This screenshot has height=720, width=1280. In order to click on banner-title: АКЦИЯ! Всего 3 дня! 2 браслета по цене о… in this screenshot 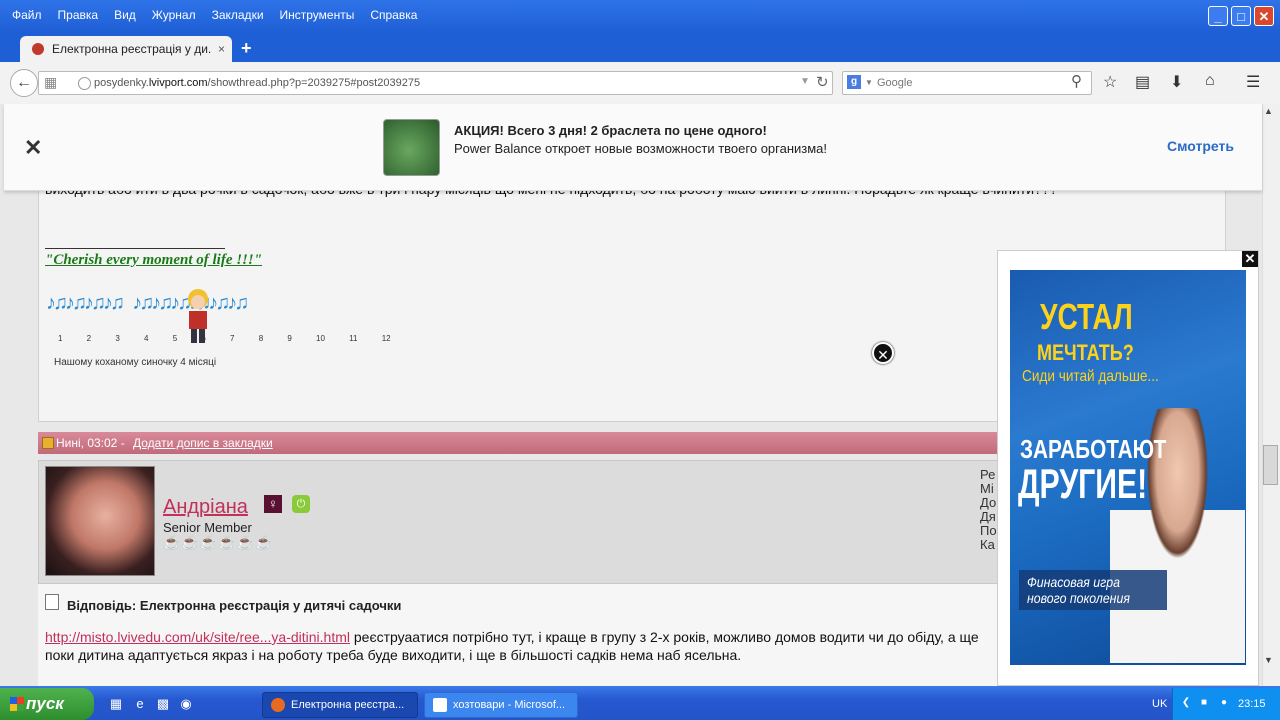, I will do `click(610, 130)`.